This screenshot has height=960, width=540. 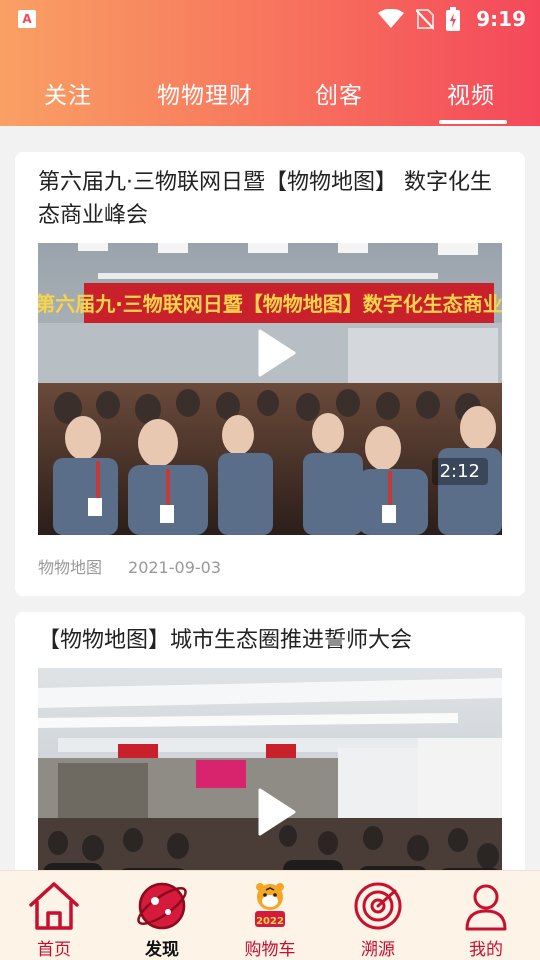 What do you see at coordinates (162, 950) in the screenshot?
I see `nav-discover-label: 发现` at bounding box center [162, 950].